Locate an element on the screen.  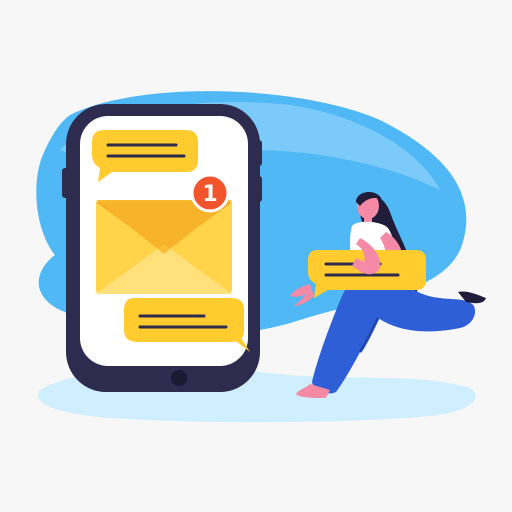
badge-count: 1 is located at coordinates (209, 194).